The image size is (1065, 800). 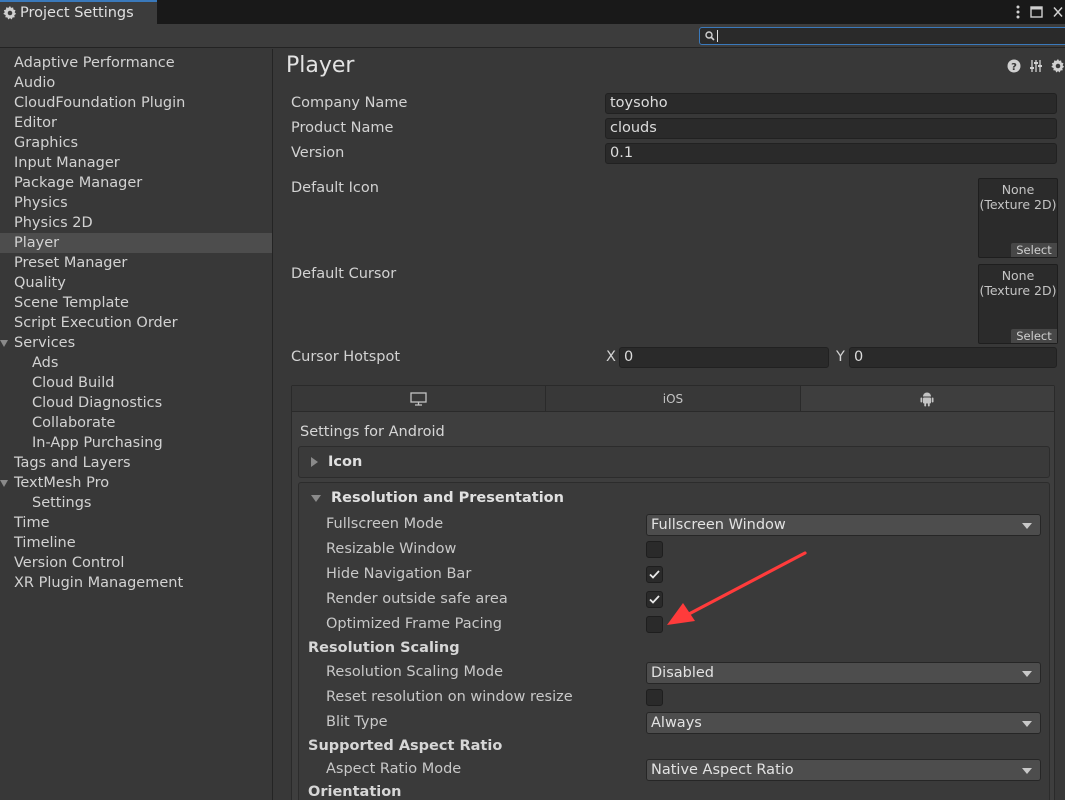 What do you see at coordinates (399, 574) in the screenshot?
I see `hide-navigation-bar-label: Hide Navigation Bar` at bounding box center [399, 574].